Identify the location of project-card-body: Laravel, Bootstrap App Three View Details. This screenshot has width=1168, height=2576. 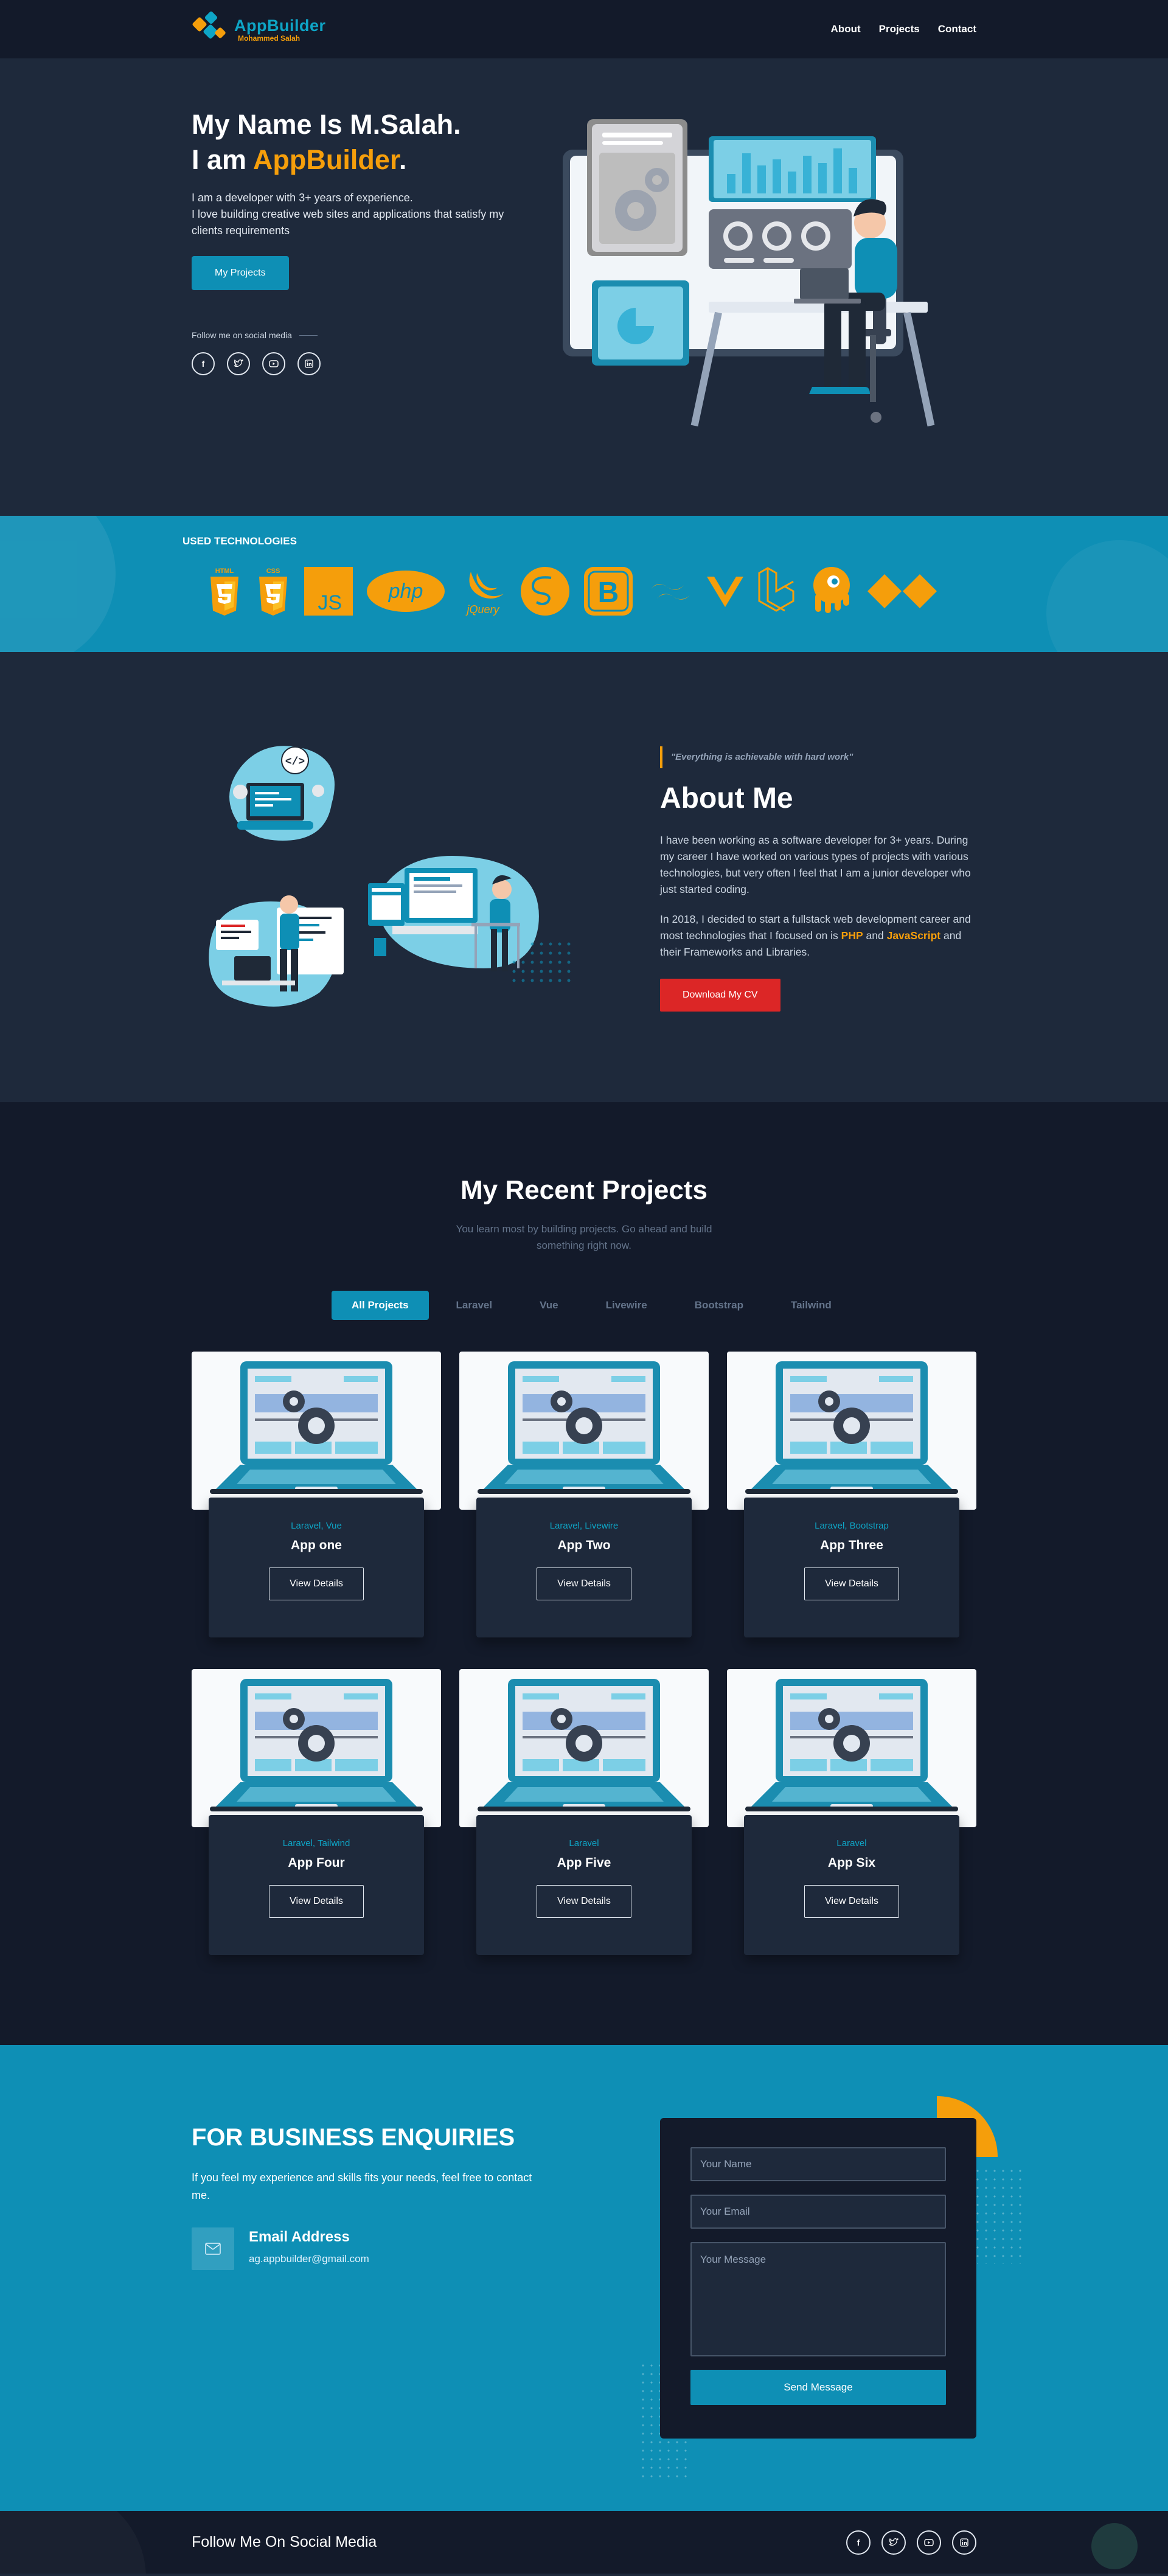
(851, 1567).